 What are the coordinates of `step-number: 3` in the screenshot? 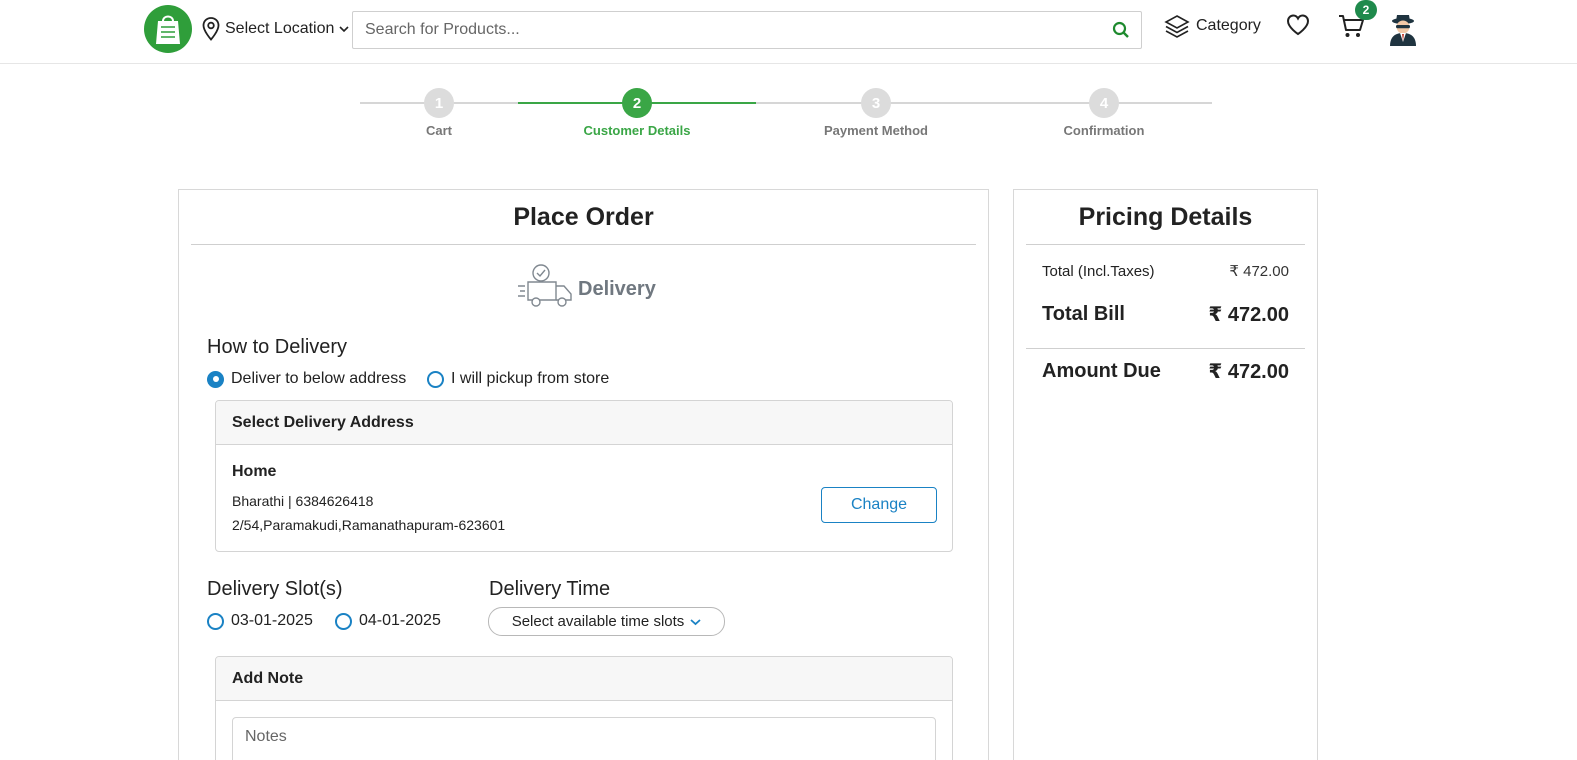 It's located at (876, 103).